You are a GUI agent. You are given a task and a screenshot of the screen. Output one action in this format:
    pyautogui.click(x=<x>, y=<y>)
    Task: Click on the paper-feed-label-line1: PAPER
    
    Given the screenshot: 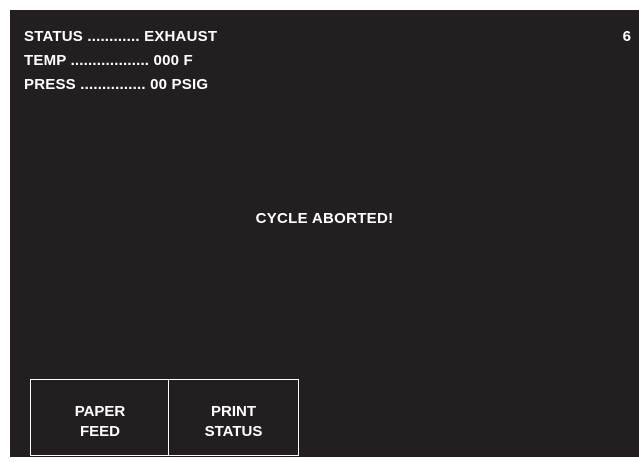 What is the action you would take?
    pyautogui.click(x=100, y=411)
    